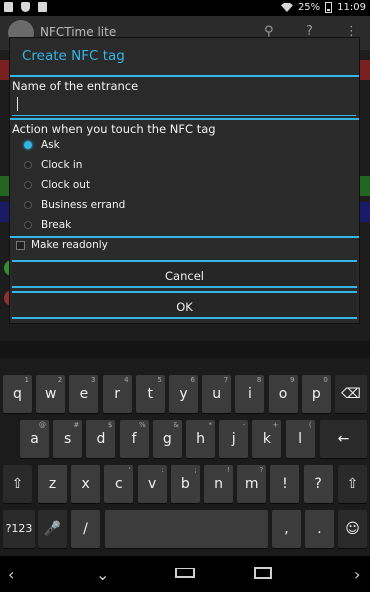 This screenshot has width=370, height=592. I want to click on title-divider, so click(184, 76).